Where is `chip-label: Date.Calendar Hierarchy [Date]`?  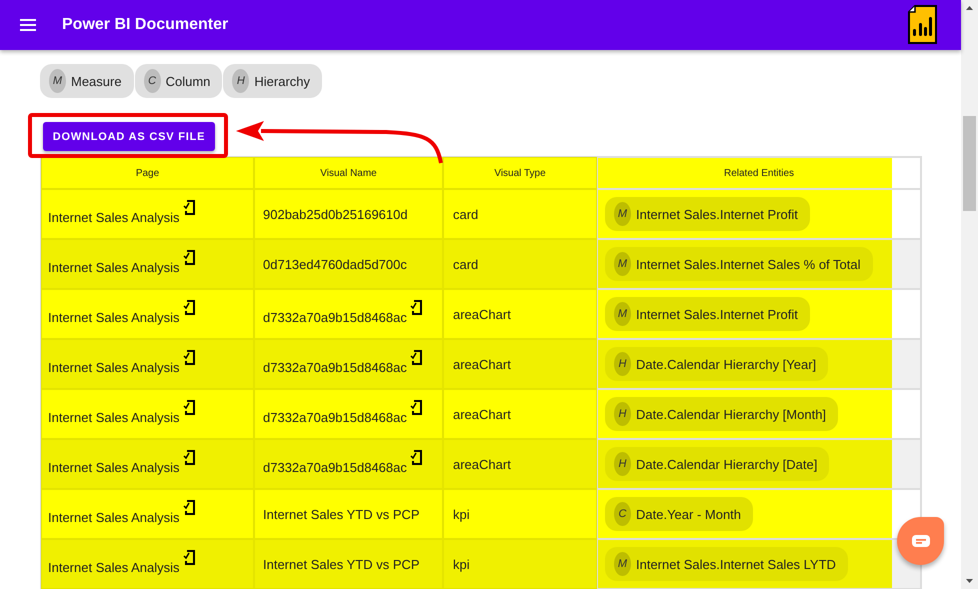 chip-label: Date.Calendar Hierarchy [Date] is located at coordinates (727, 464).